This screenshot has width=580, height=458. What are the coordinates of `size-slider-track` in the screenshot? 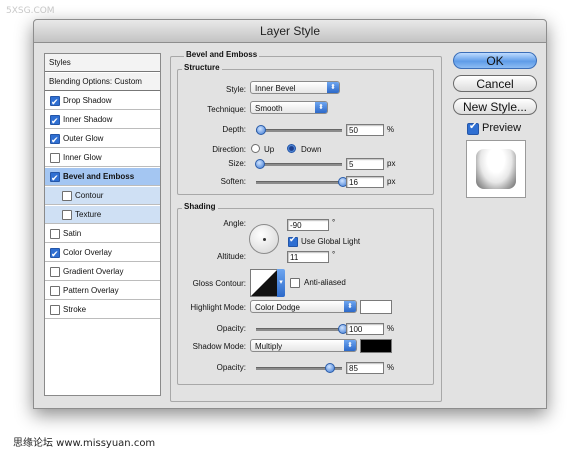 It's located at (299, 164).